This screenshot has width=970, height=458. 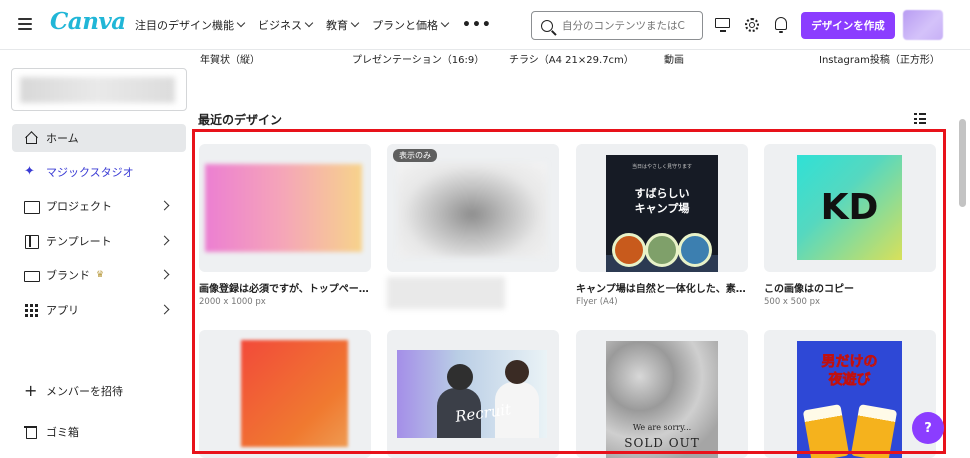 I want to click on help-button: ?, so click(x=928, y=428).